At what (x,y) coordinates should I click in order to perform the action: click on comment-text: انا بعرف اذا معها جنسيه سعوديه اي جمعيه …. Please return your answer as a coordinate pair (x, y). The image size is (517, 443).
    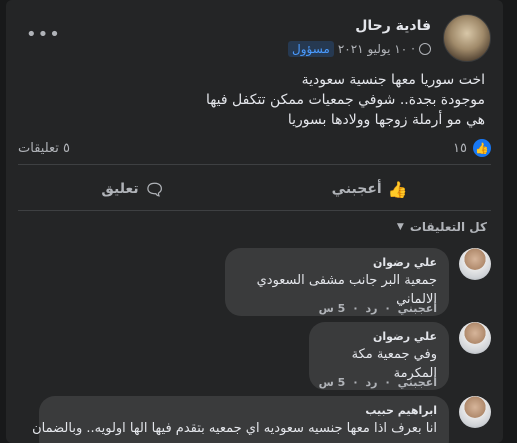
    Looking at the image, I should click on (234, 428).